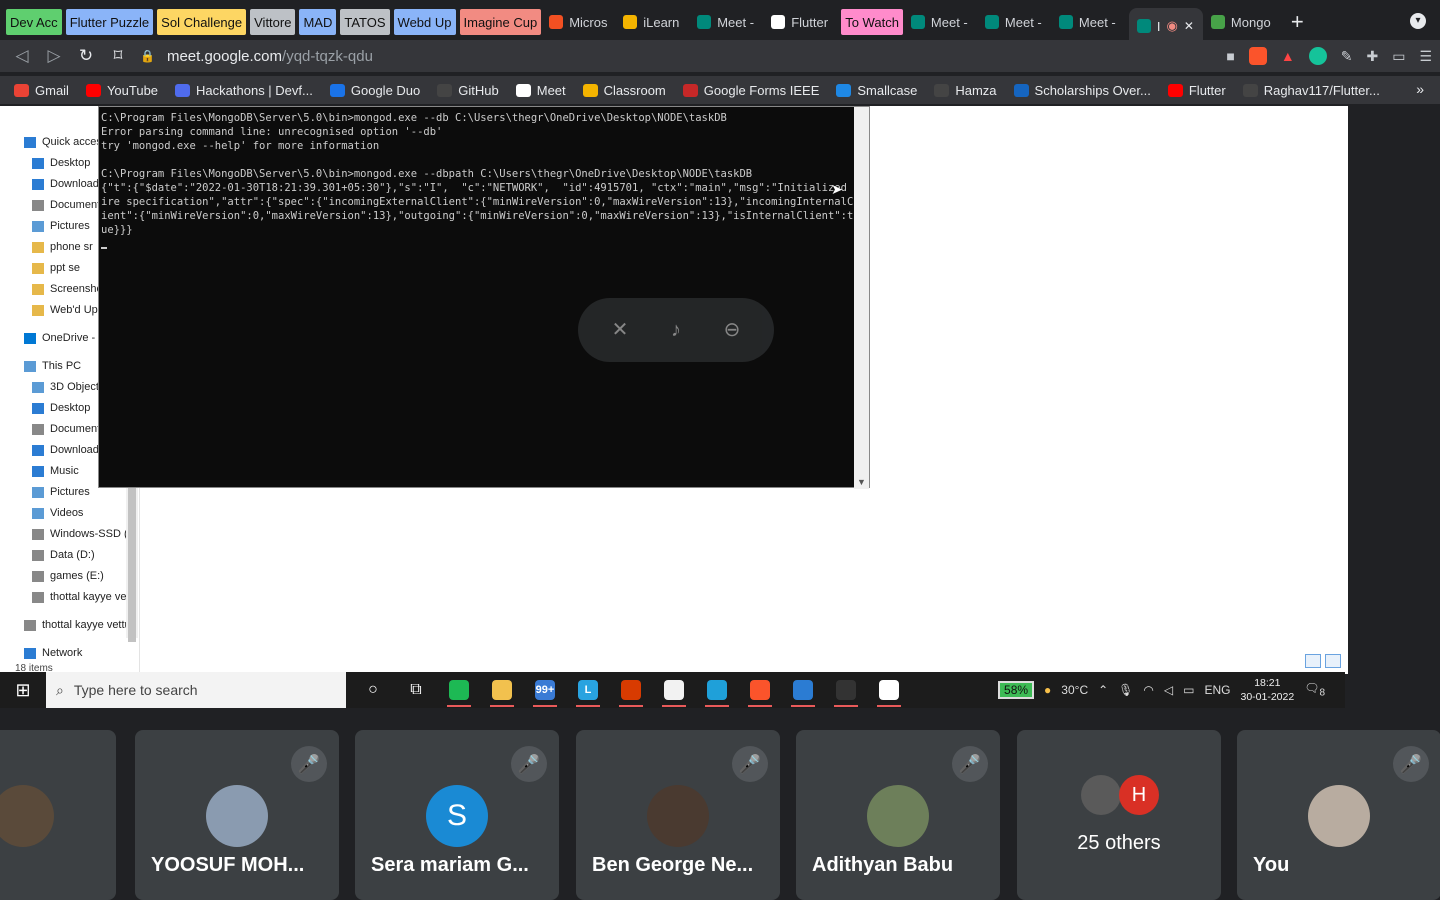 The height and width of the screenshot is (900, 1440). I want to click on weather-icon: ●, so click(1047, 690).